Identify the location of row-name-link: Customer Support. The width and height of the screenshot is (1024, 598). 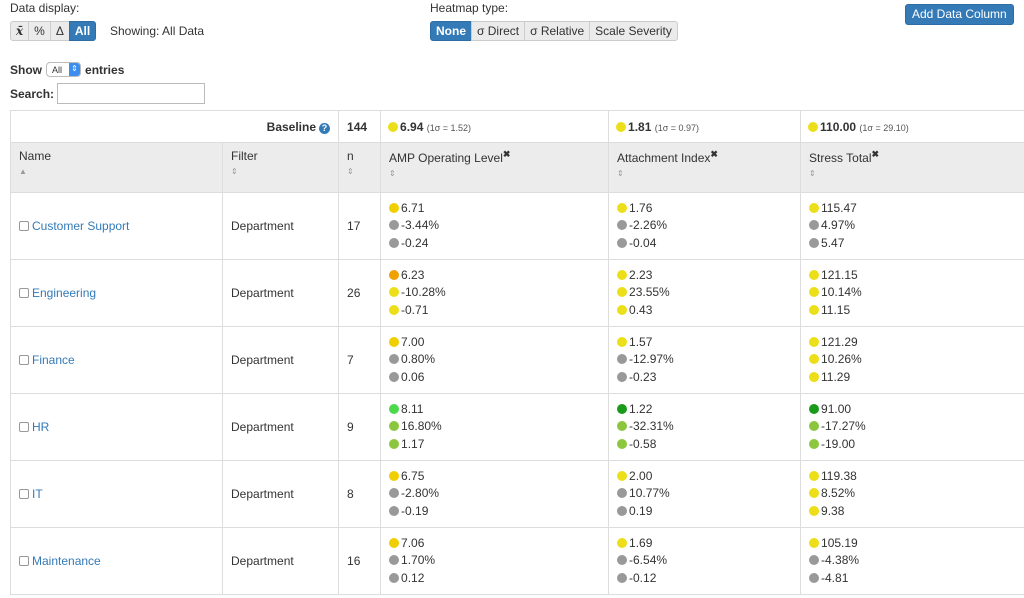
(80, 226).